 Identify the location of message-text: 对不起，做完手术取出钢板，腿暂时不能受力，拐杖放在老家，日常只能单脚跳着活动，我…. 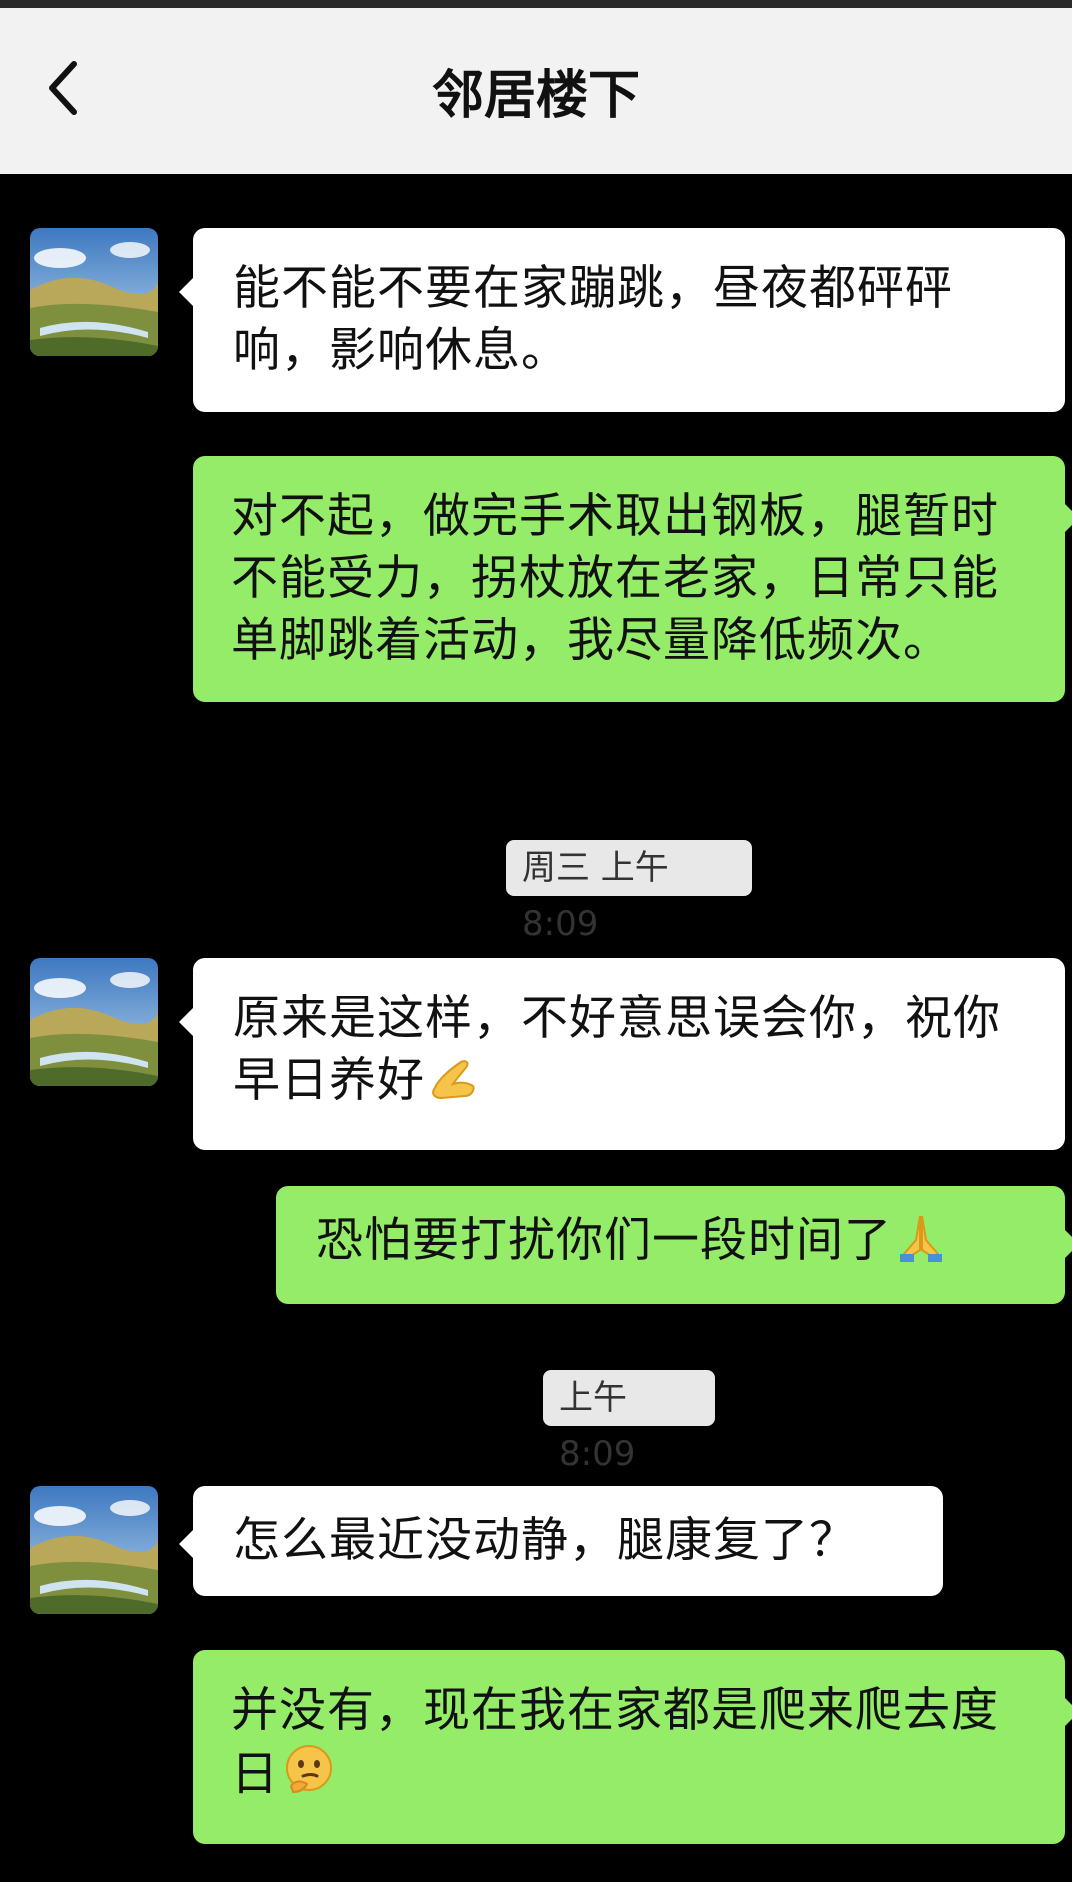
(615, 578).